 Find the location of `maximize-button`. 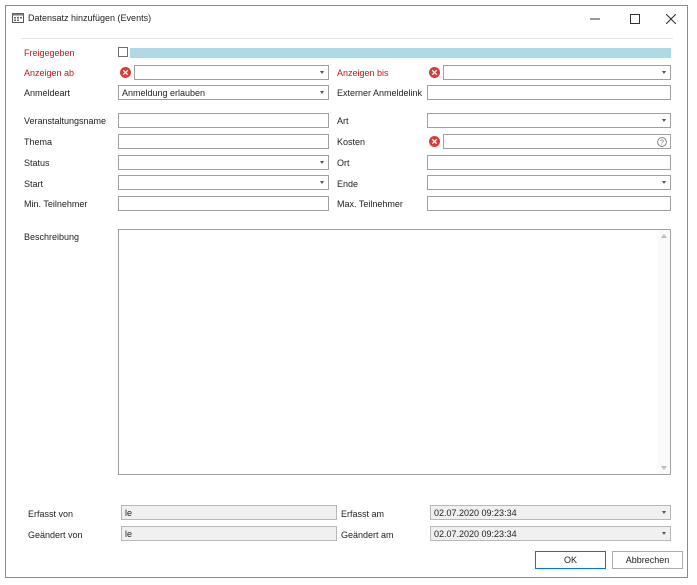

maximize-button is located at coordinates (635, 19).